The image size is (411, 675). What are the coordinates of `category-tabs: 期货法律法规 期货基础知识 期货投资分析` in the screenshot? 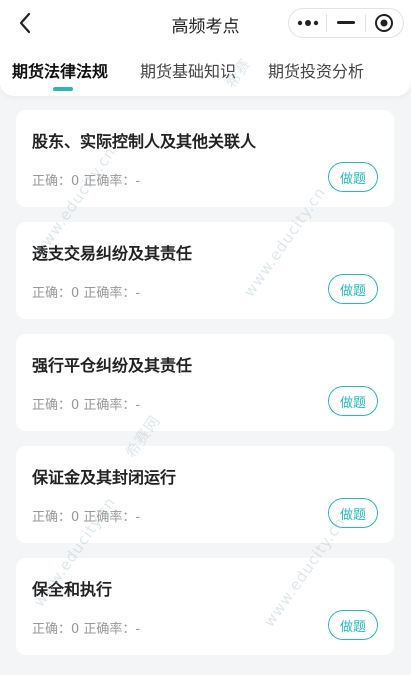 It's located at (205, 72).